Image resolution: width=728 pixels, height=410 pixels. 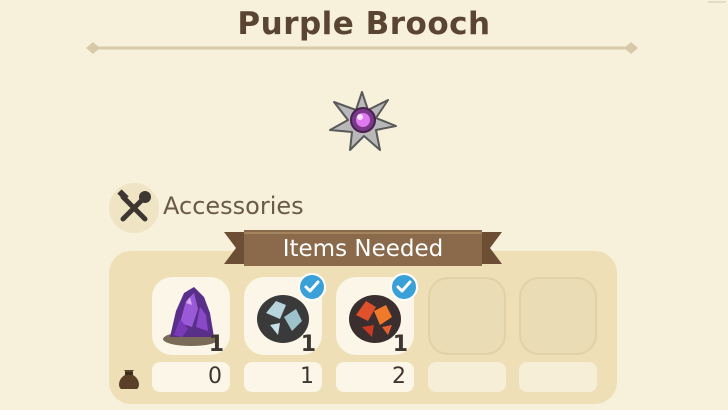 I want to click on owned-count: 0, so click(x=191, y=377).